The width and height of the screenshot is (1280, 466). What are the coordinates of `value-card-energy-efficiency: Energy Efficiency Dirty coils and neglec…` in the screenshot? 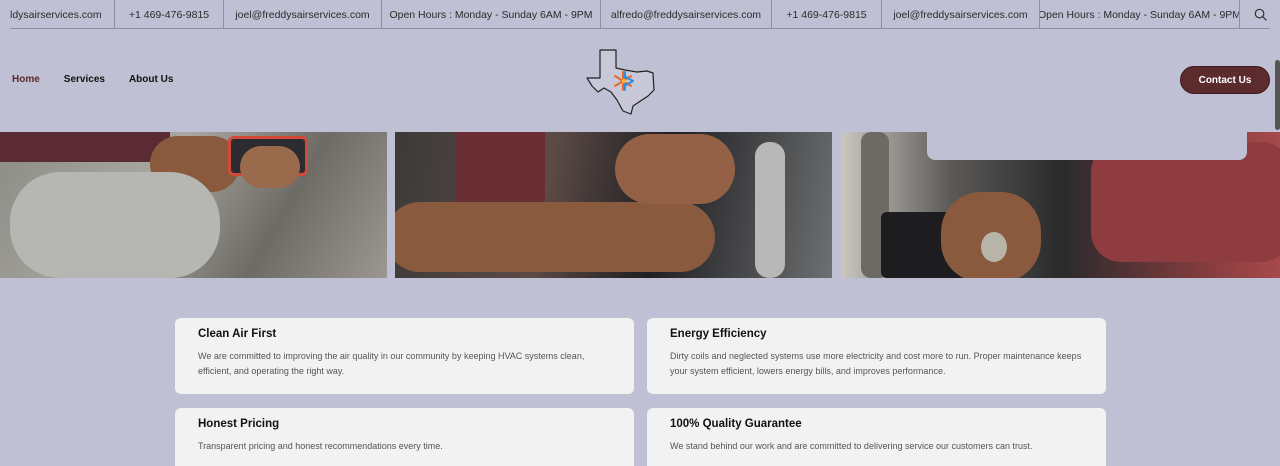 It's located at (876, 356).